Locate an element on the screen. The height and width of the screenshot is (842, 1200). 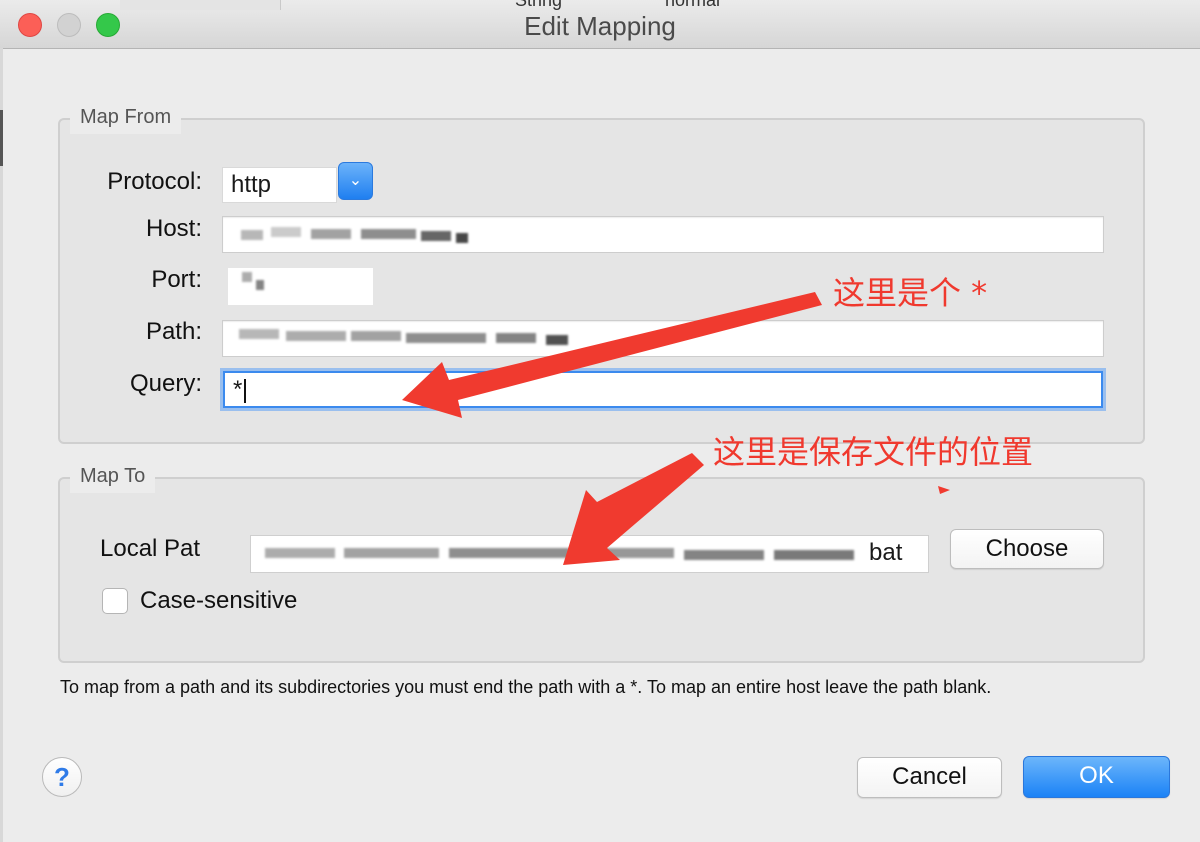
query-label: Query: is located at coordinates (165, 383).